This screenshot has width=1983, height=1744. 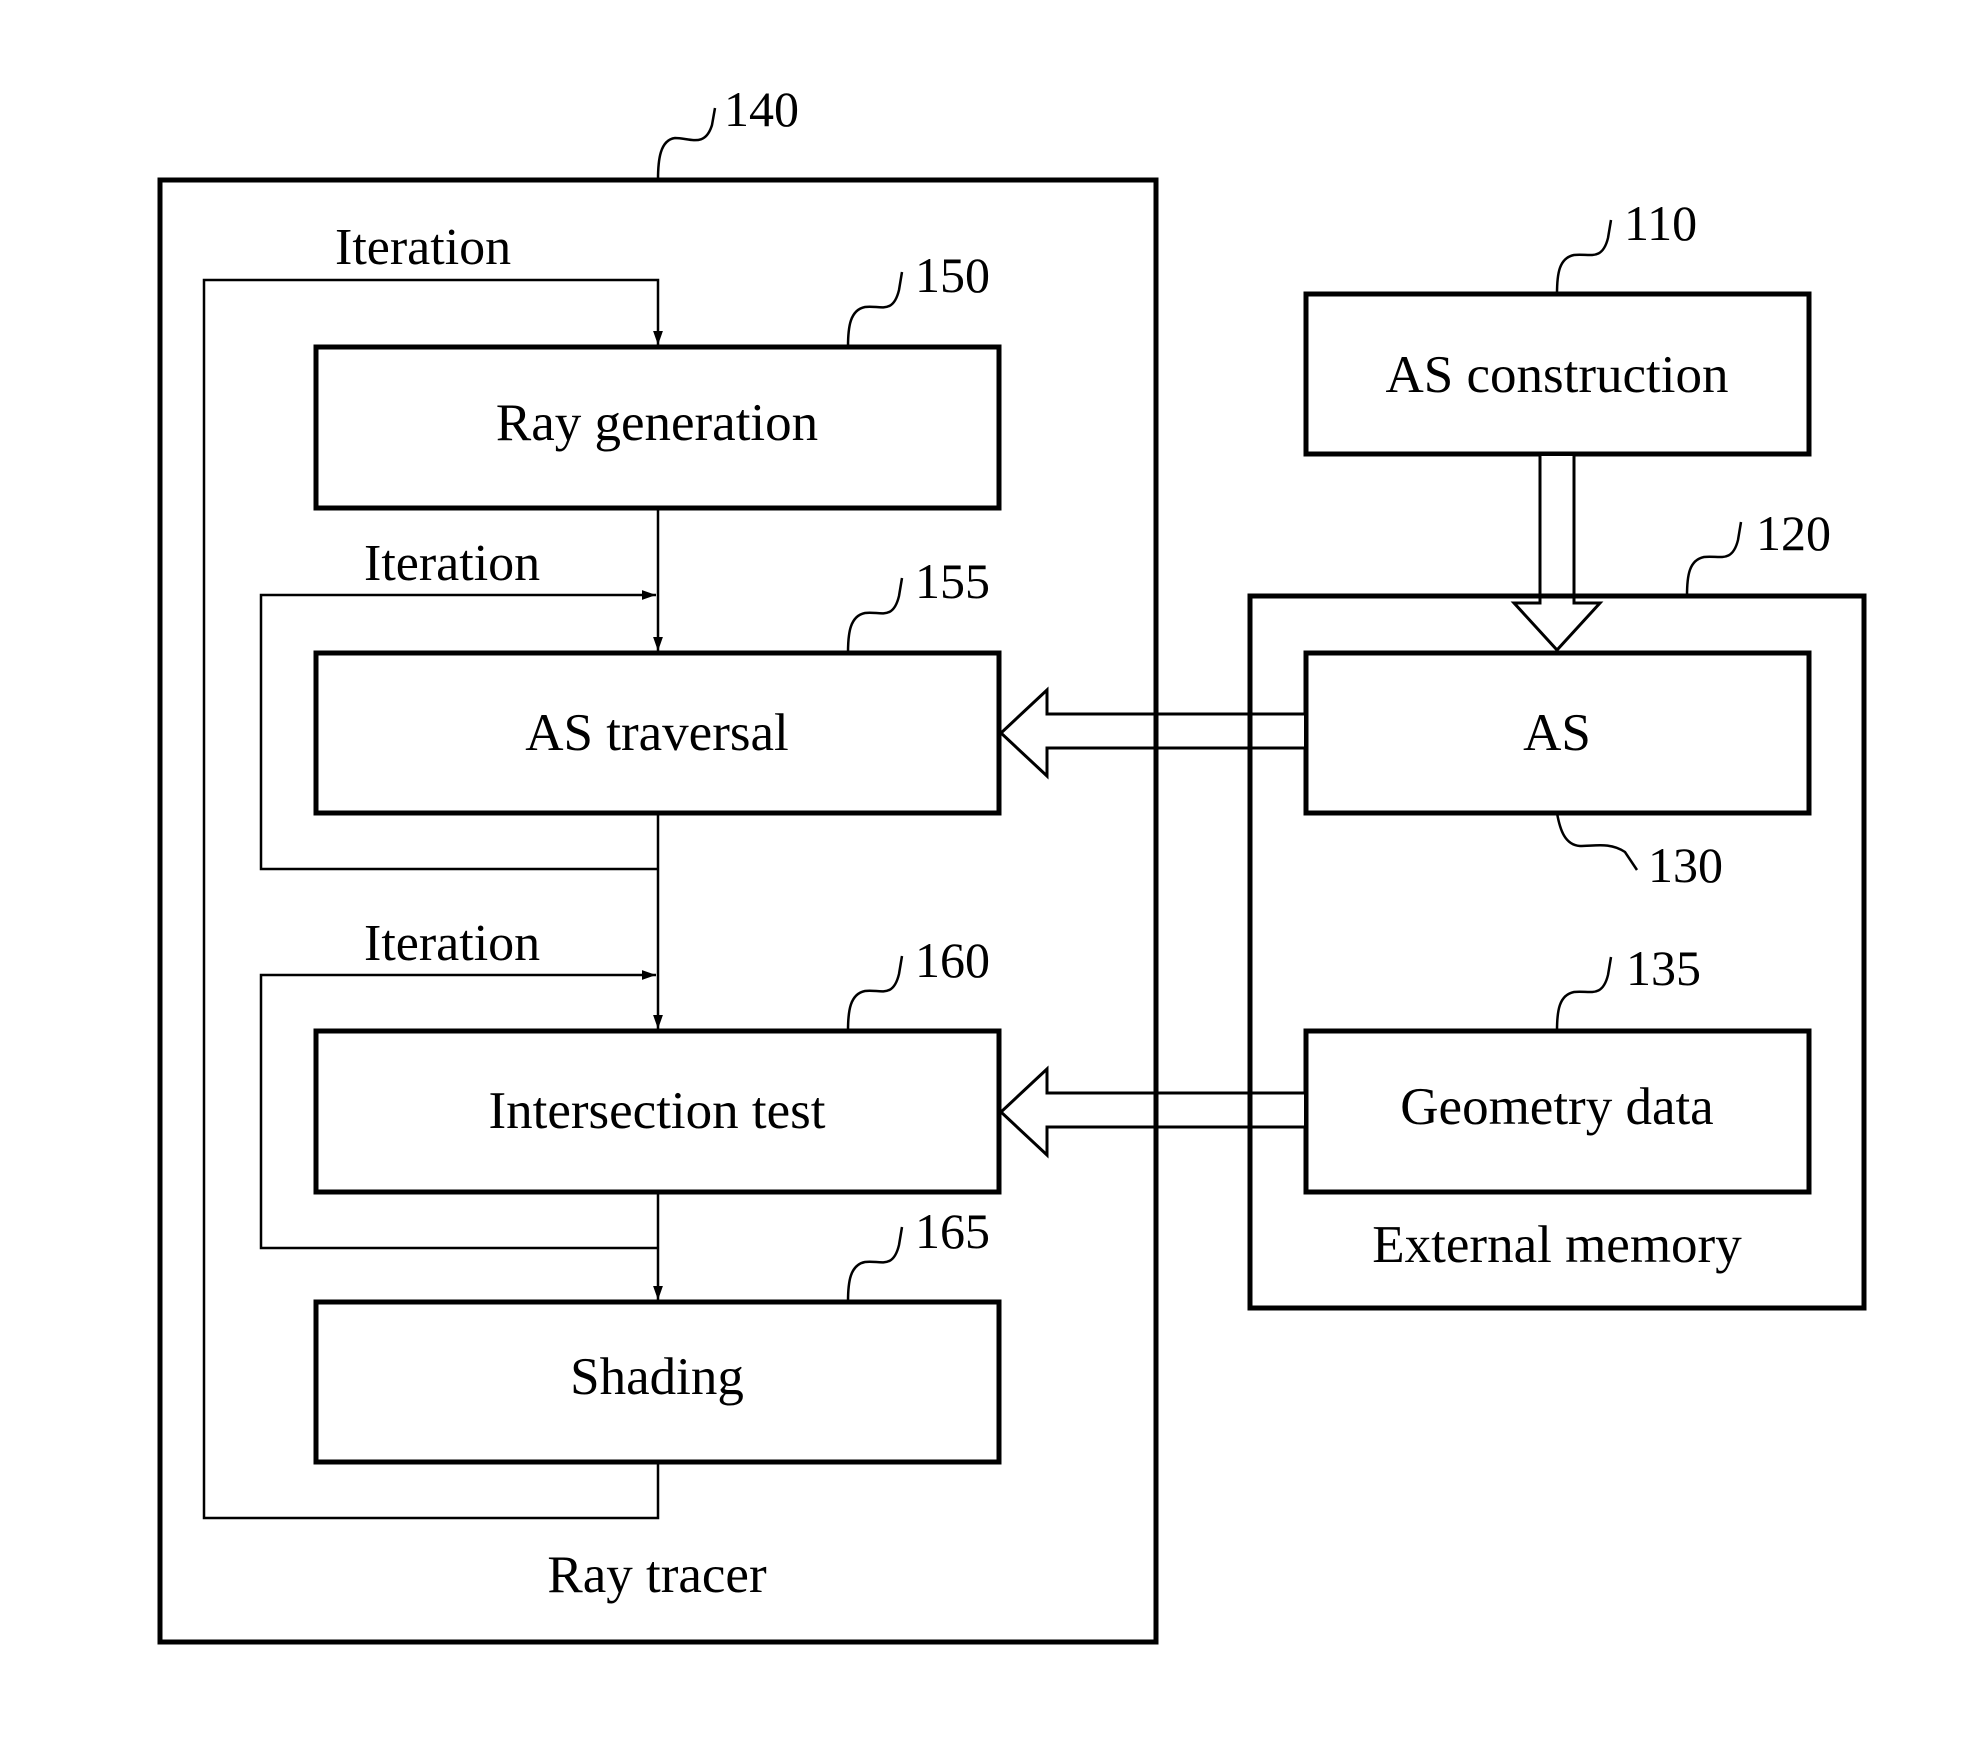 I want to click on ref-165: 165, so click(x=952, y=1231).